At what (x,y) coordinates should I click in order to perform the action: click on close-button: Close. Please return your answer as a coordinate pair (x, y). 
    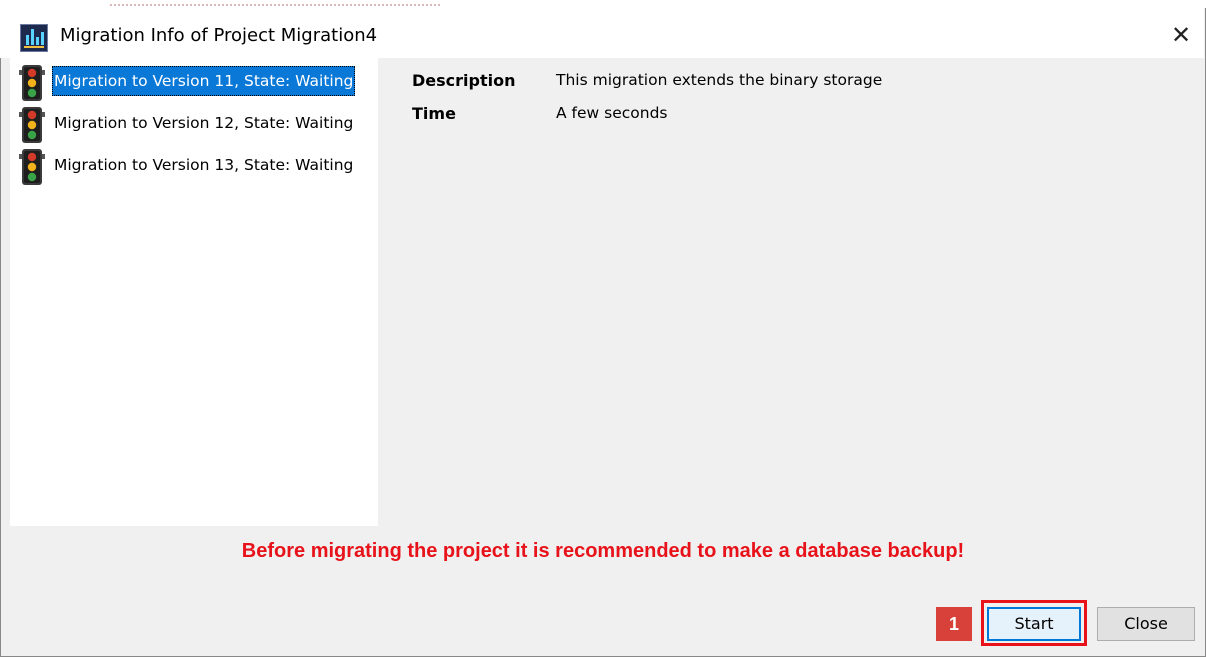
    Looking at the image, I should click on (1146, 624).